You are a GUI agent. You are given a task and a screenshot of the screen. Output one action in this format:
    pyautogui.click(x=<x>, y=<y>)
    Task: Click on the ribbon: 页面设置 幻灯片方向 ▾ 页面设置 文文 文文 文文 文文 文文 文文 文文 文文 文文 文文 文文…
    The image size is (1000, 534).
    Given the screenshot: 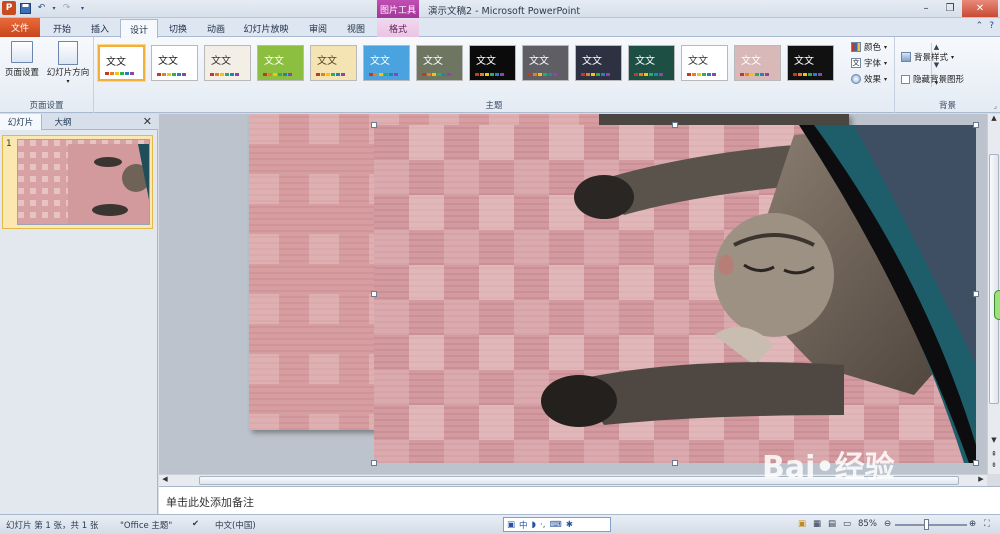 What is the action you would take?
    pyautogui.click(x=500, y=75)
    